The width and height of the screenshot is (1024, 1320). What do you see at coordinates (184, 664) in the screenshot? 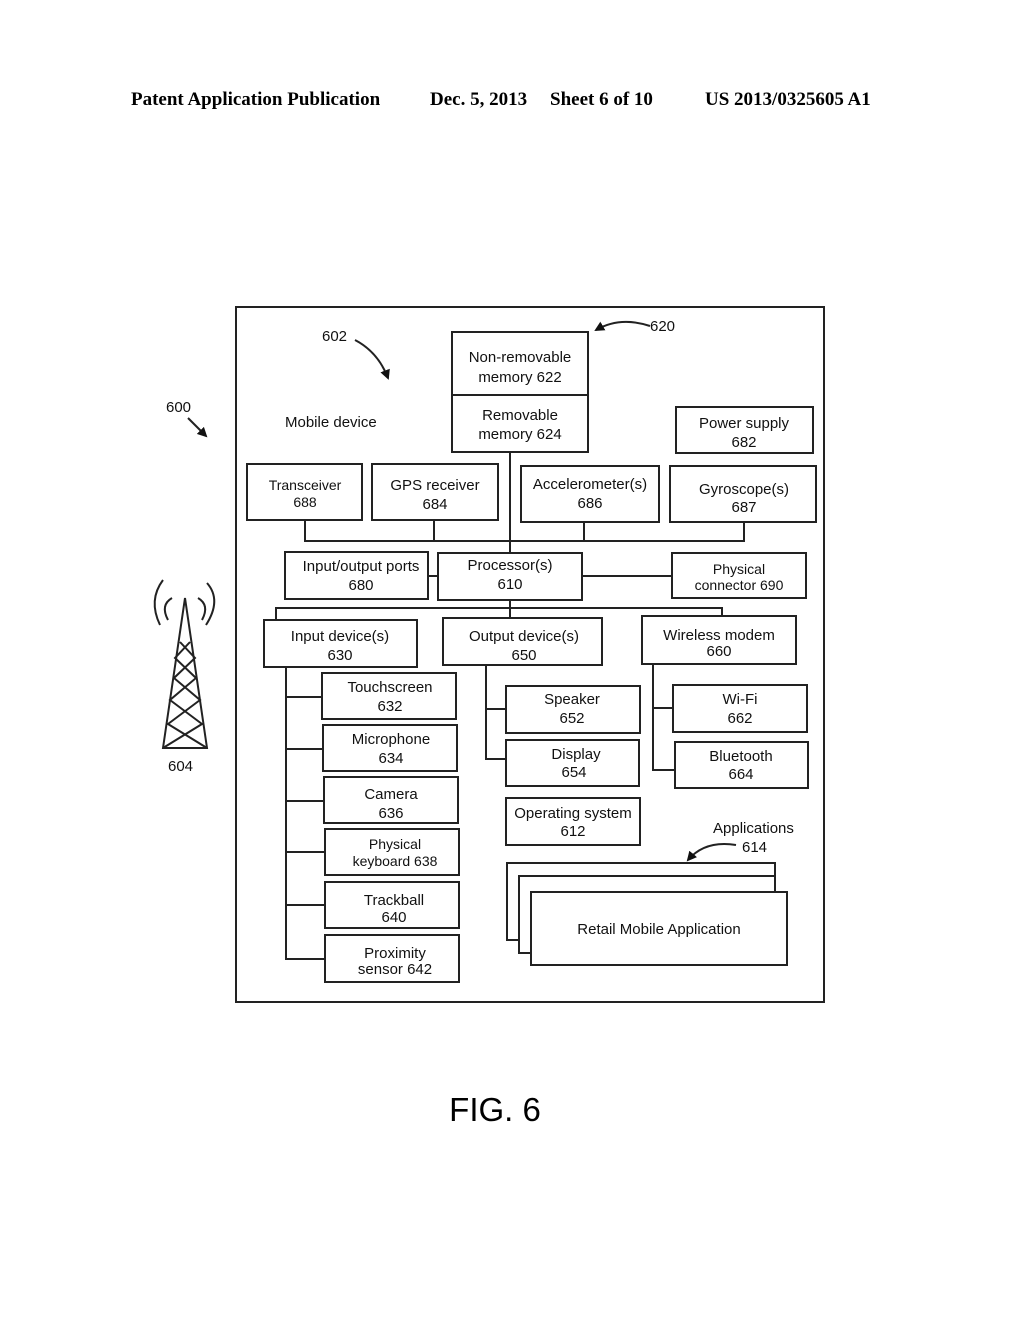
I see `cell-tower-icon` at bounding box center [184, 664].